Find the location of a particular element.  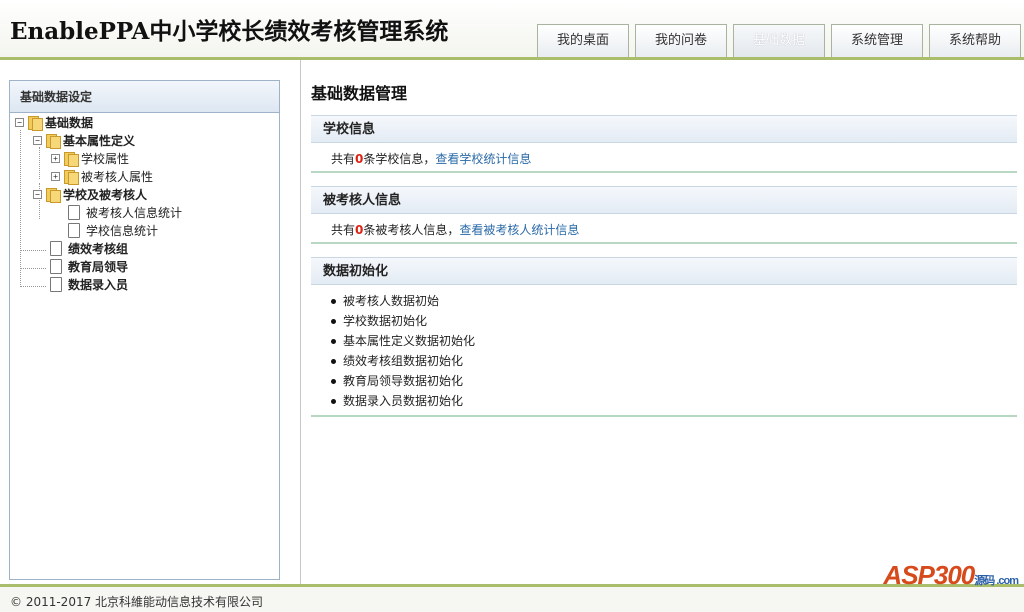

list-item-label: 教育局领导数据初始化 is located at coordinates (403, 381).